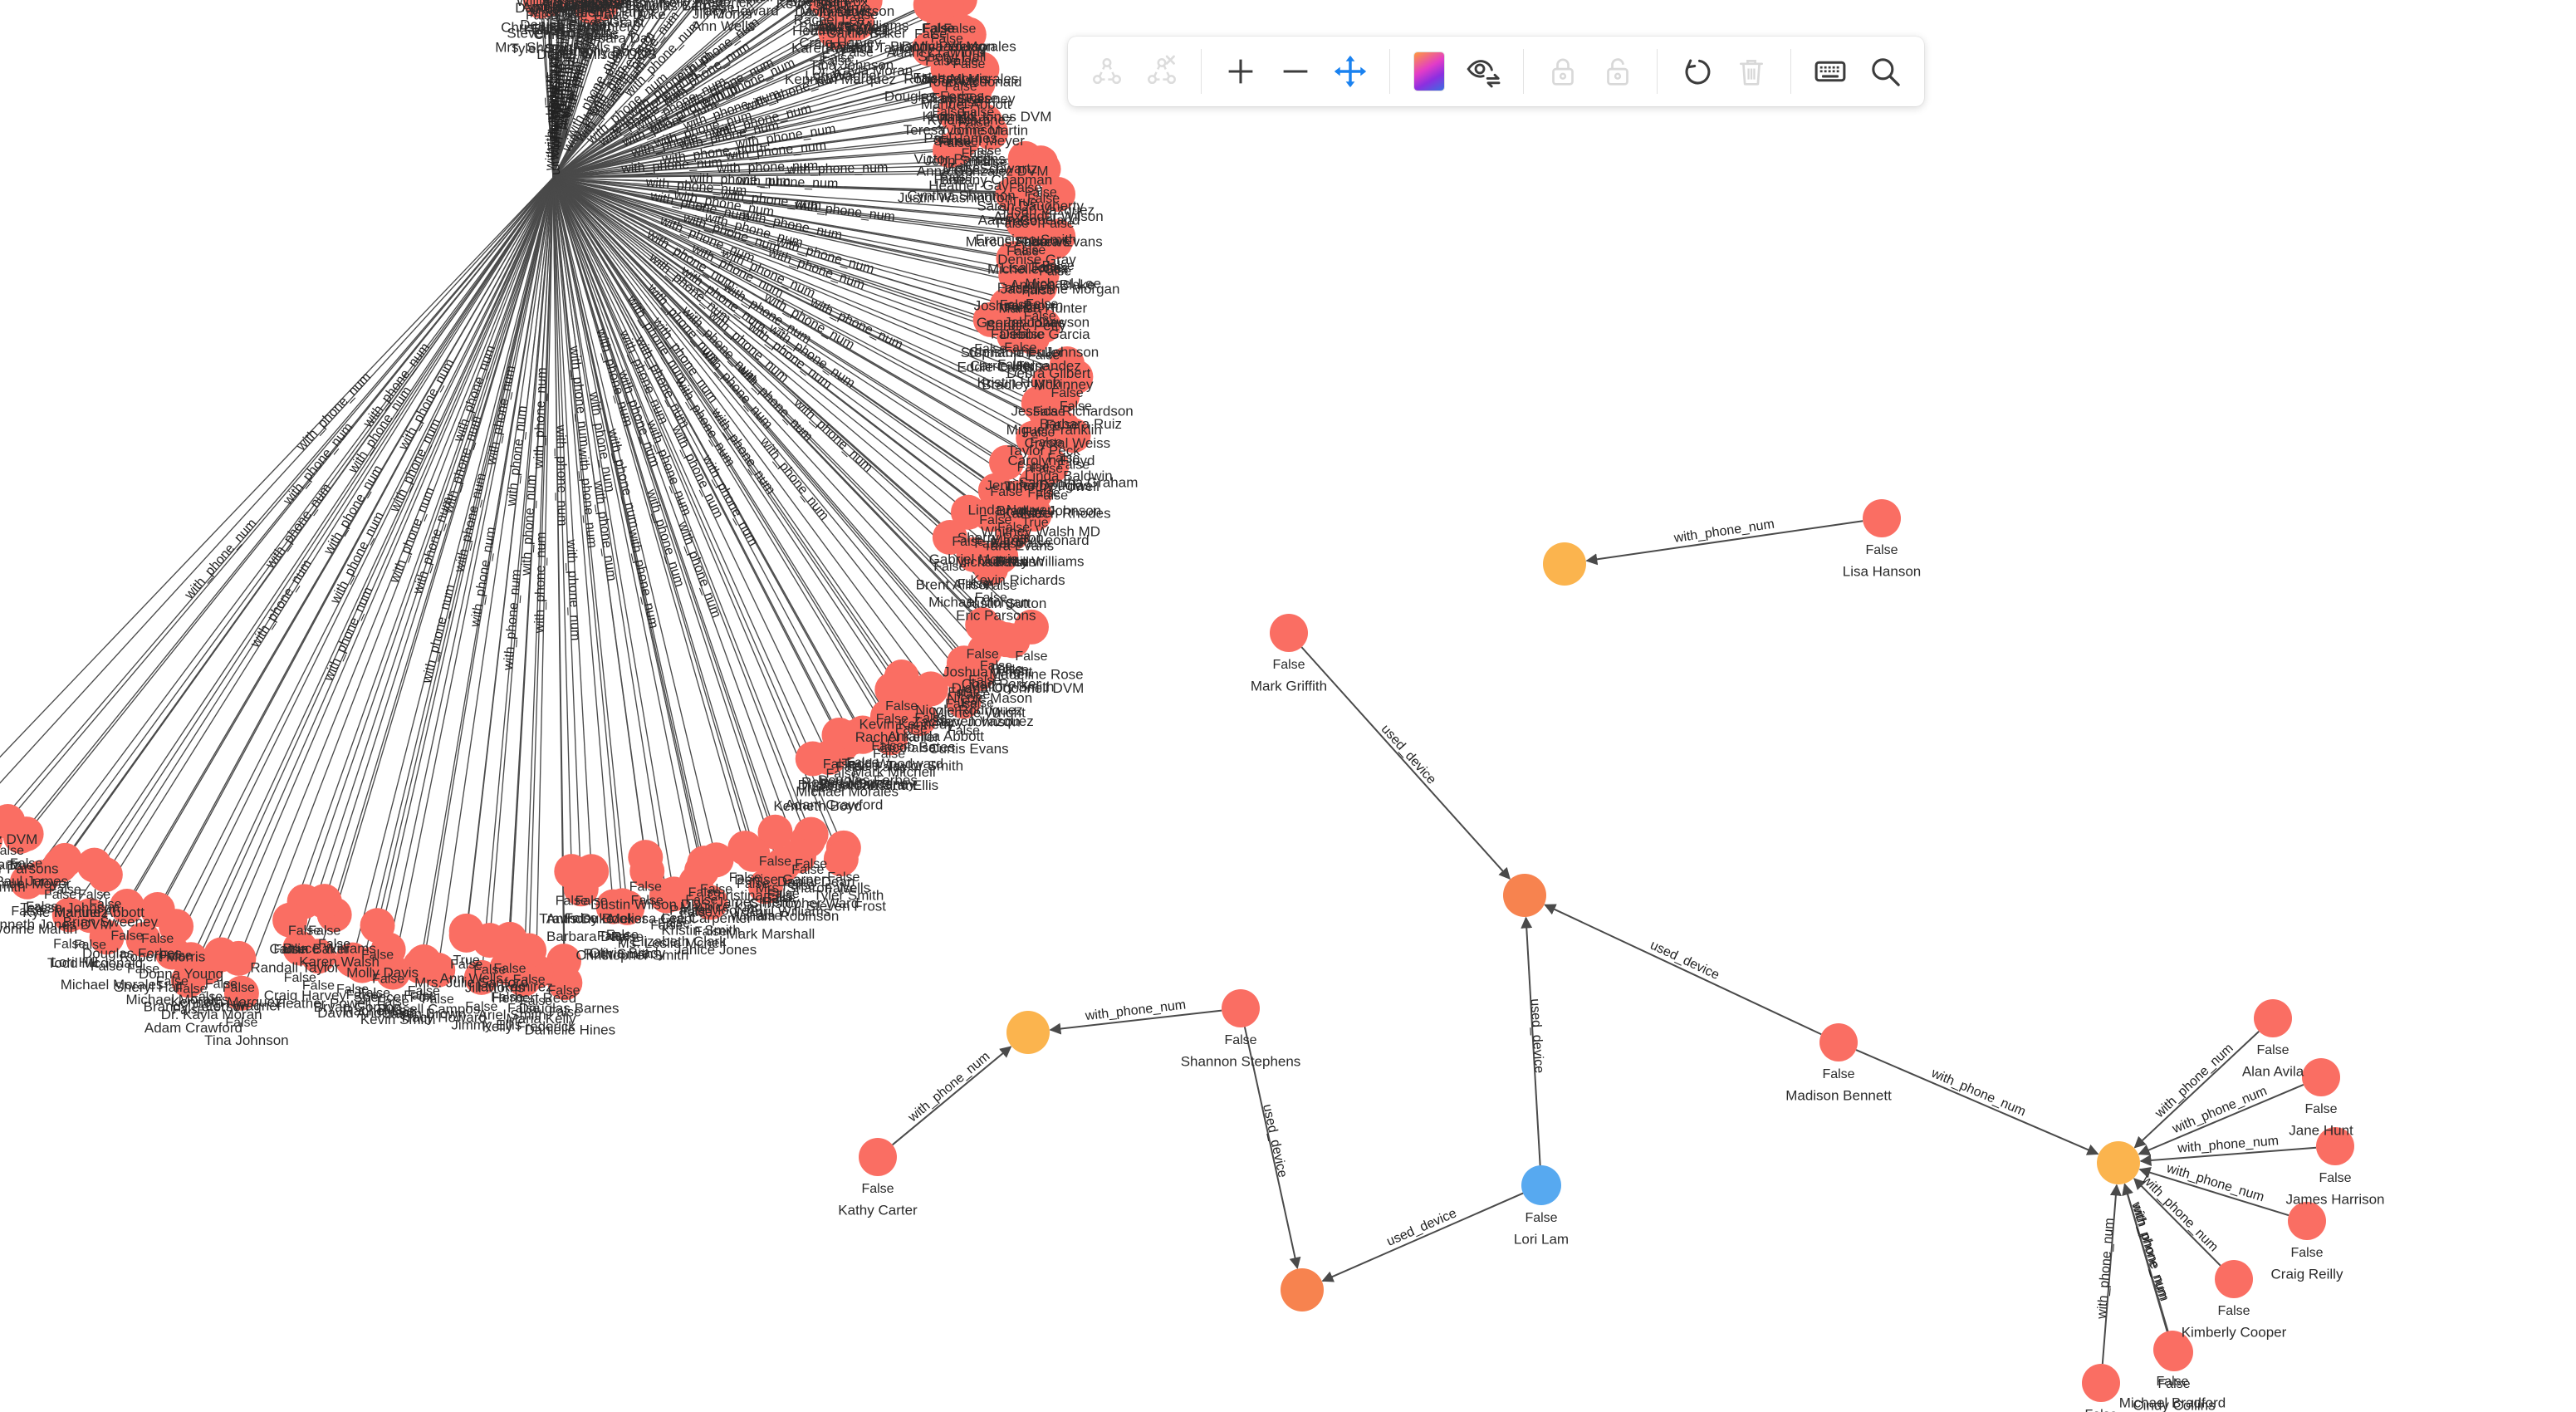 Image resolution: width=2576 pixels, height=1412 pixels. Describe the element at coordinates (39, 929) in the screenshot. I see `node-name-label: Yvonne Martin` at that location.